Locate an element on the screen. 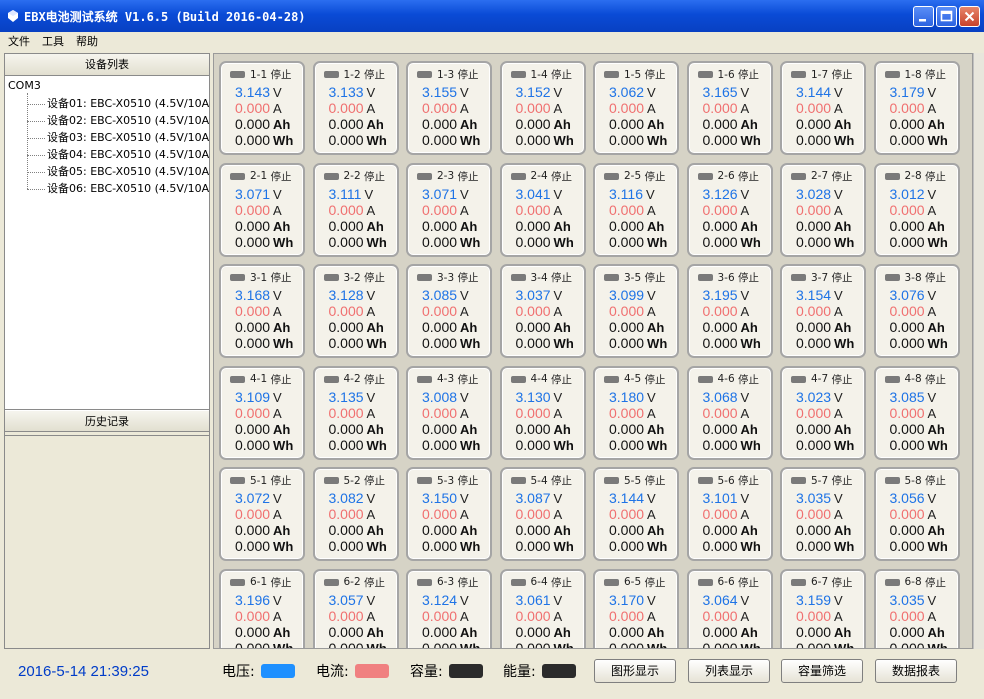 This screenshot has width=984, height=699. channel-cell: 2-1 停止 3.071 V 0.000 A 0.000 Ah 0.000 Wh is located at coordinates (262, 209).